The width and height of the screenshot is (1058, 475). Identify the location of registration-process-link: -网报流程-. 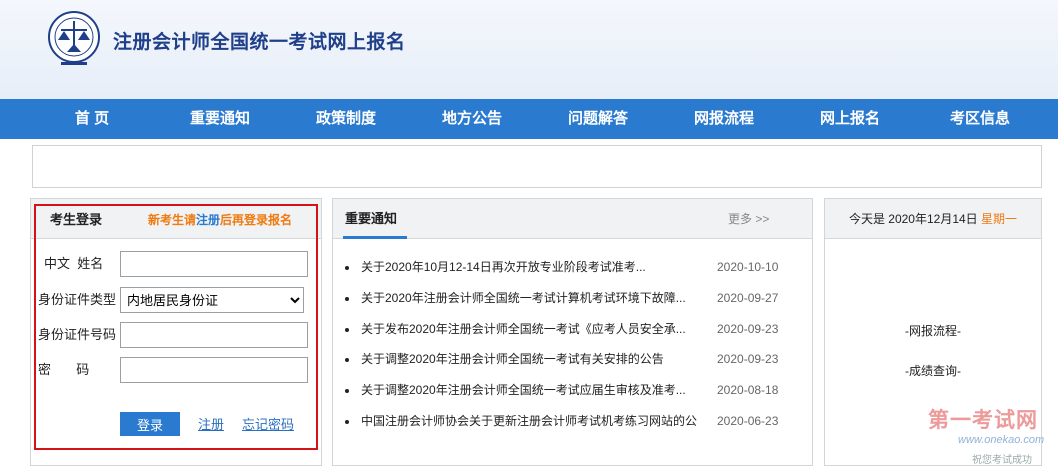
(933, 330).